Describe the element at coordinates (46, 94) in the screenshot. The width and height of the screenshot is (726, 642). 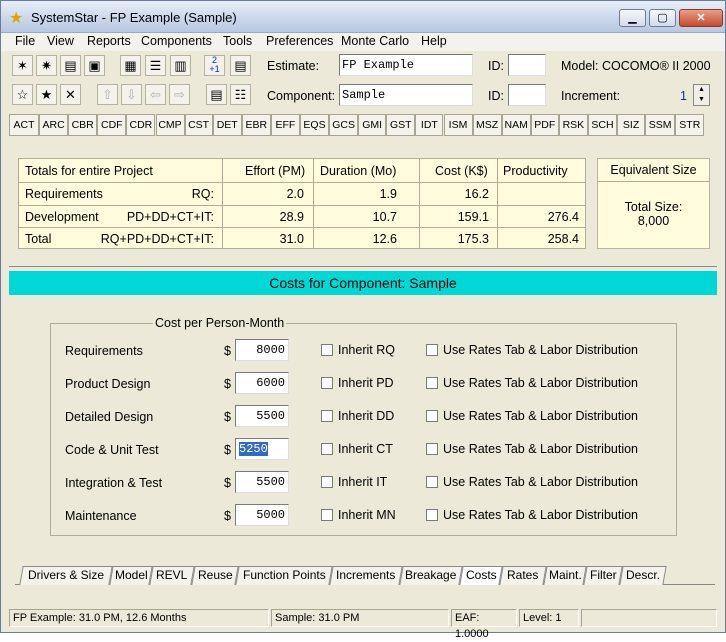
I see `star-add-icon: ★` at that location.